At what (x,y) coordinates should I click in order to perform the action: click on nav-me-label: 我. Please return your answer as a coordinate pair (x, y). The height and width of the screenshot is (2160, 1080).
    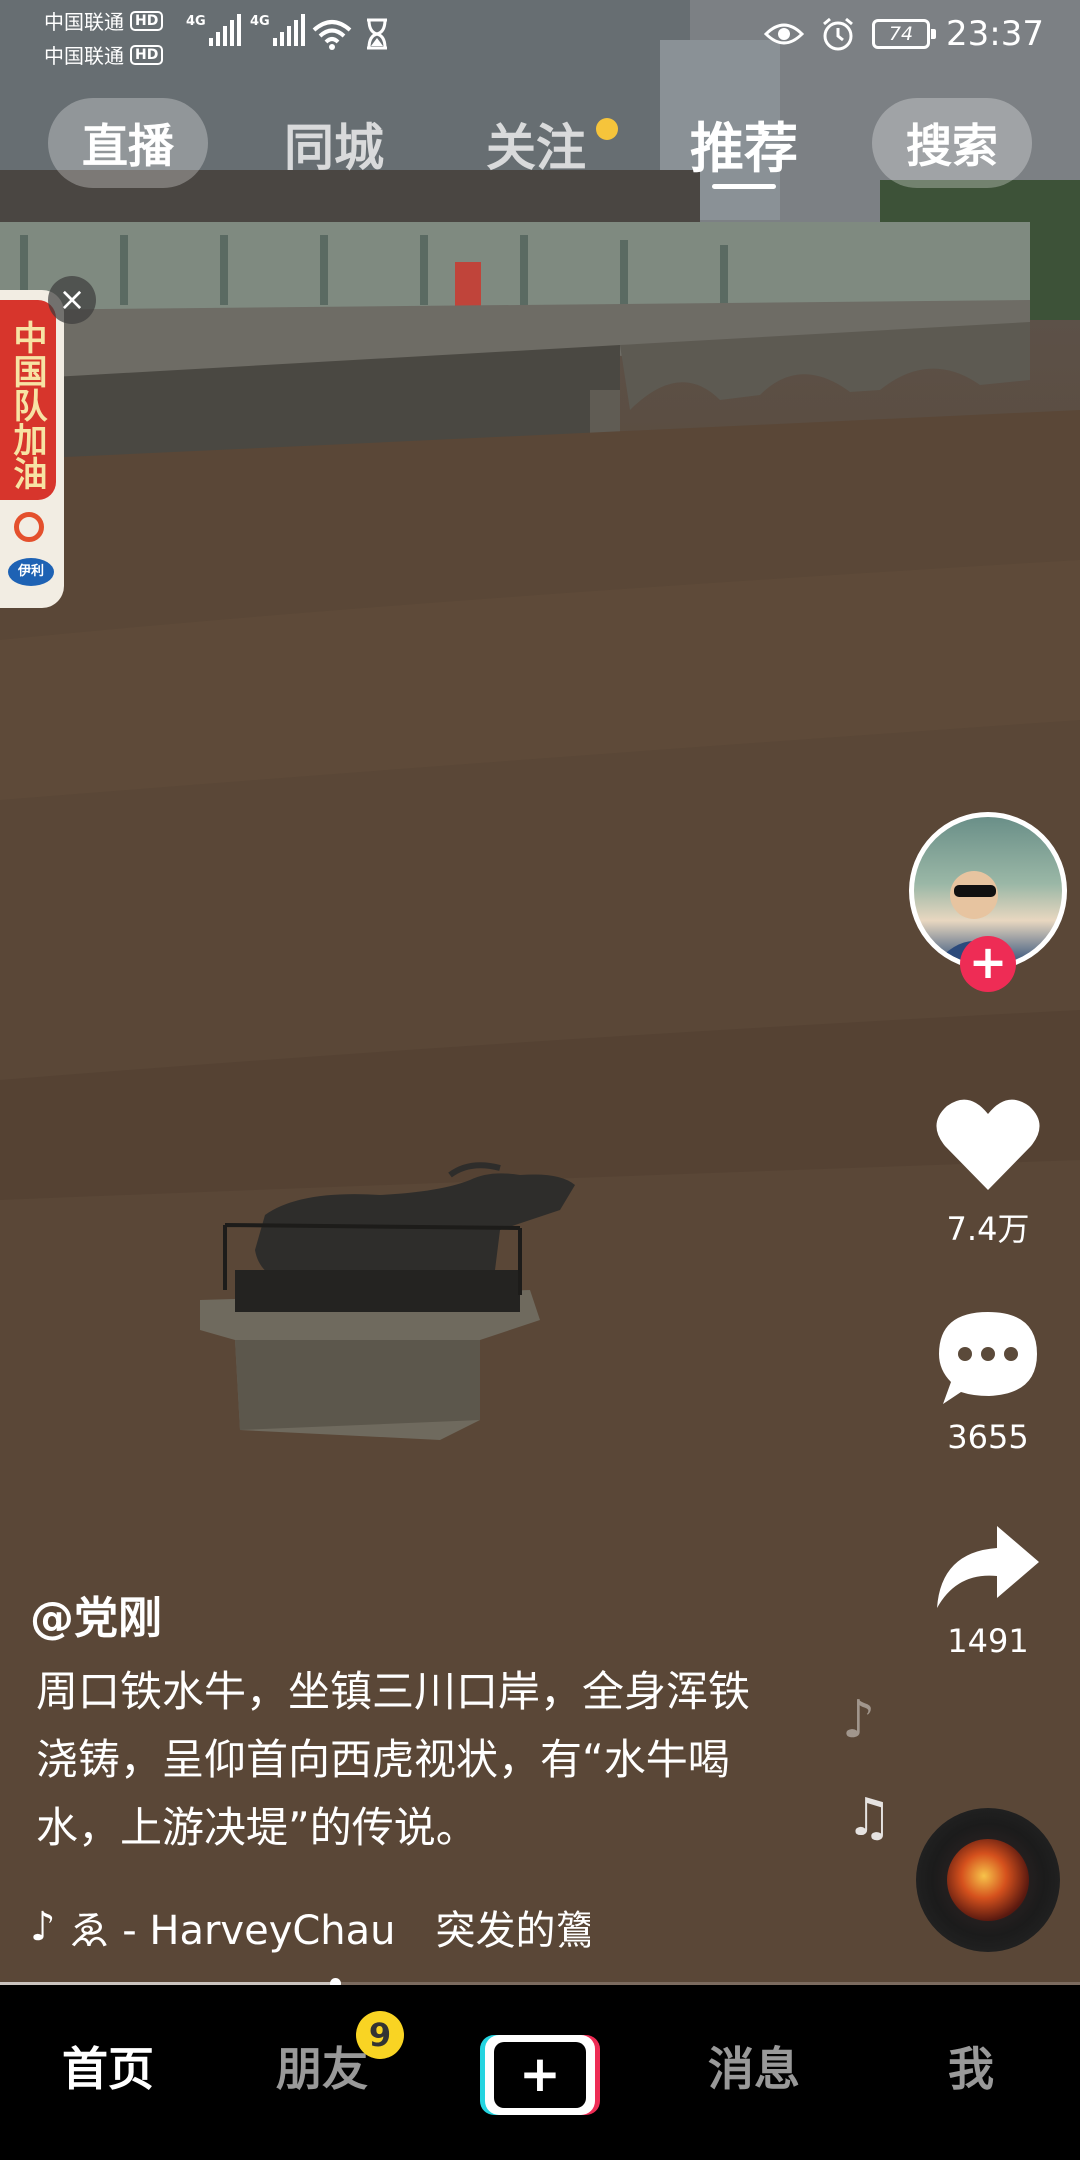
    Looking at the image, I should click on (971, 2069).